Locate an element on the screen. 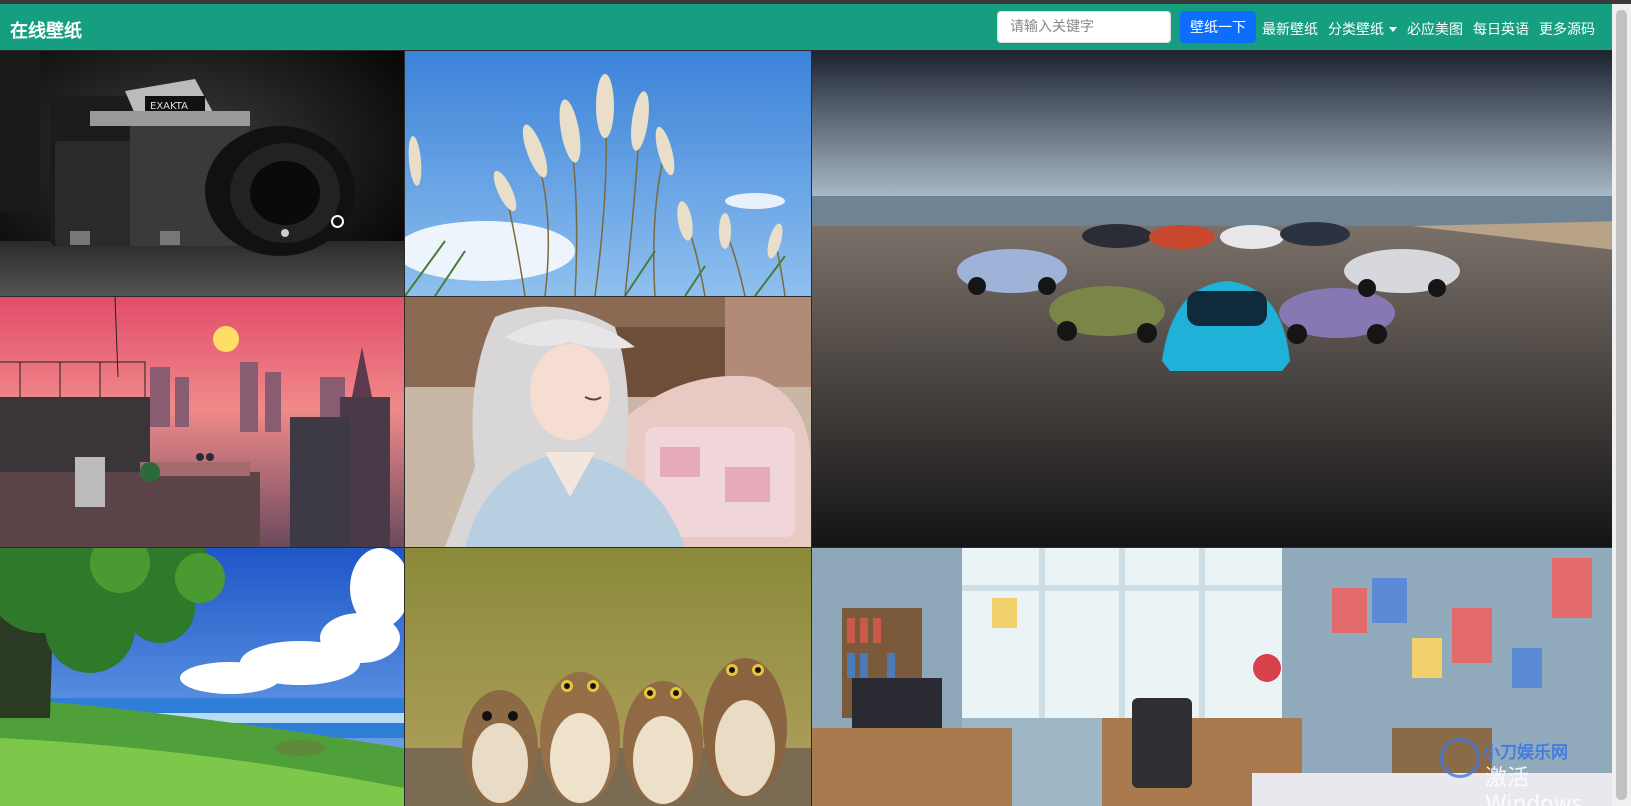  field-image is located at coordinates (202, 677).